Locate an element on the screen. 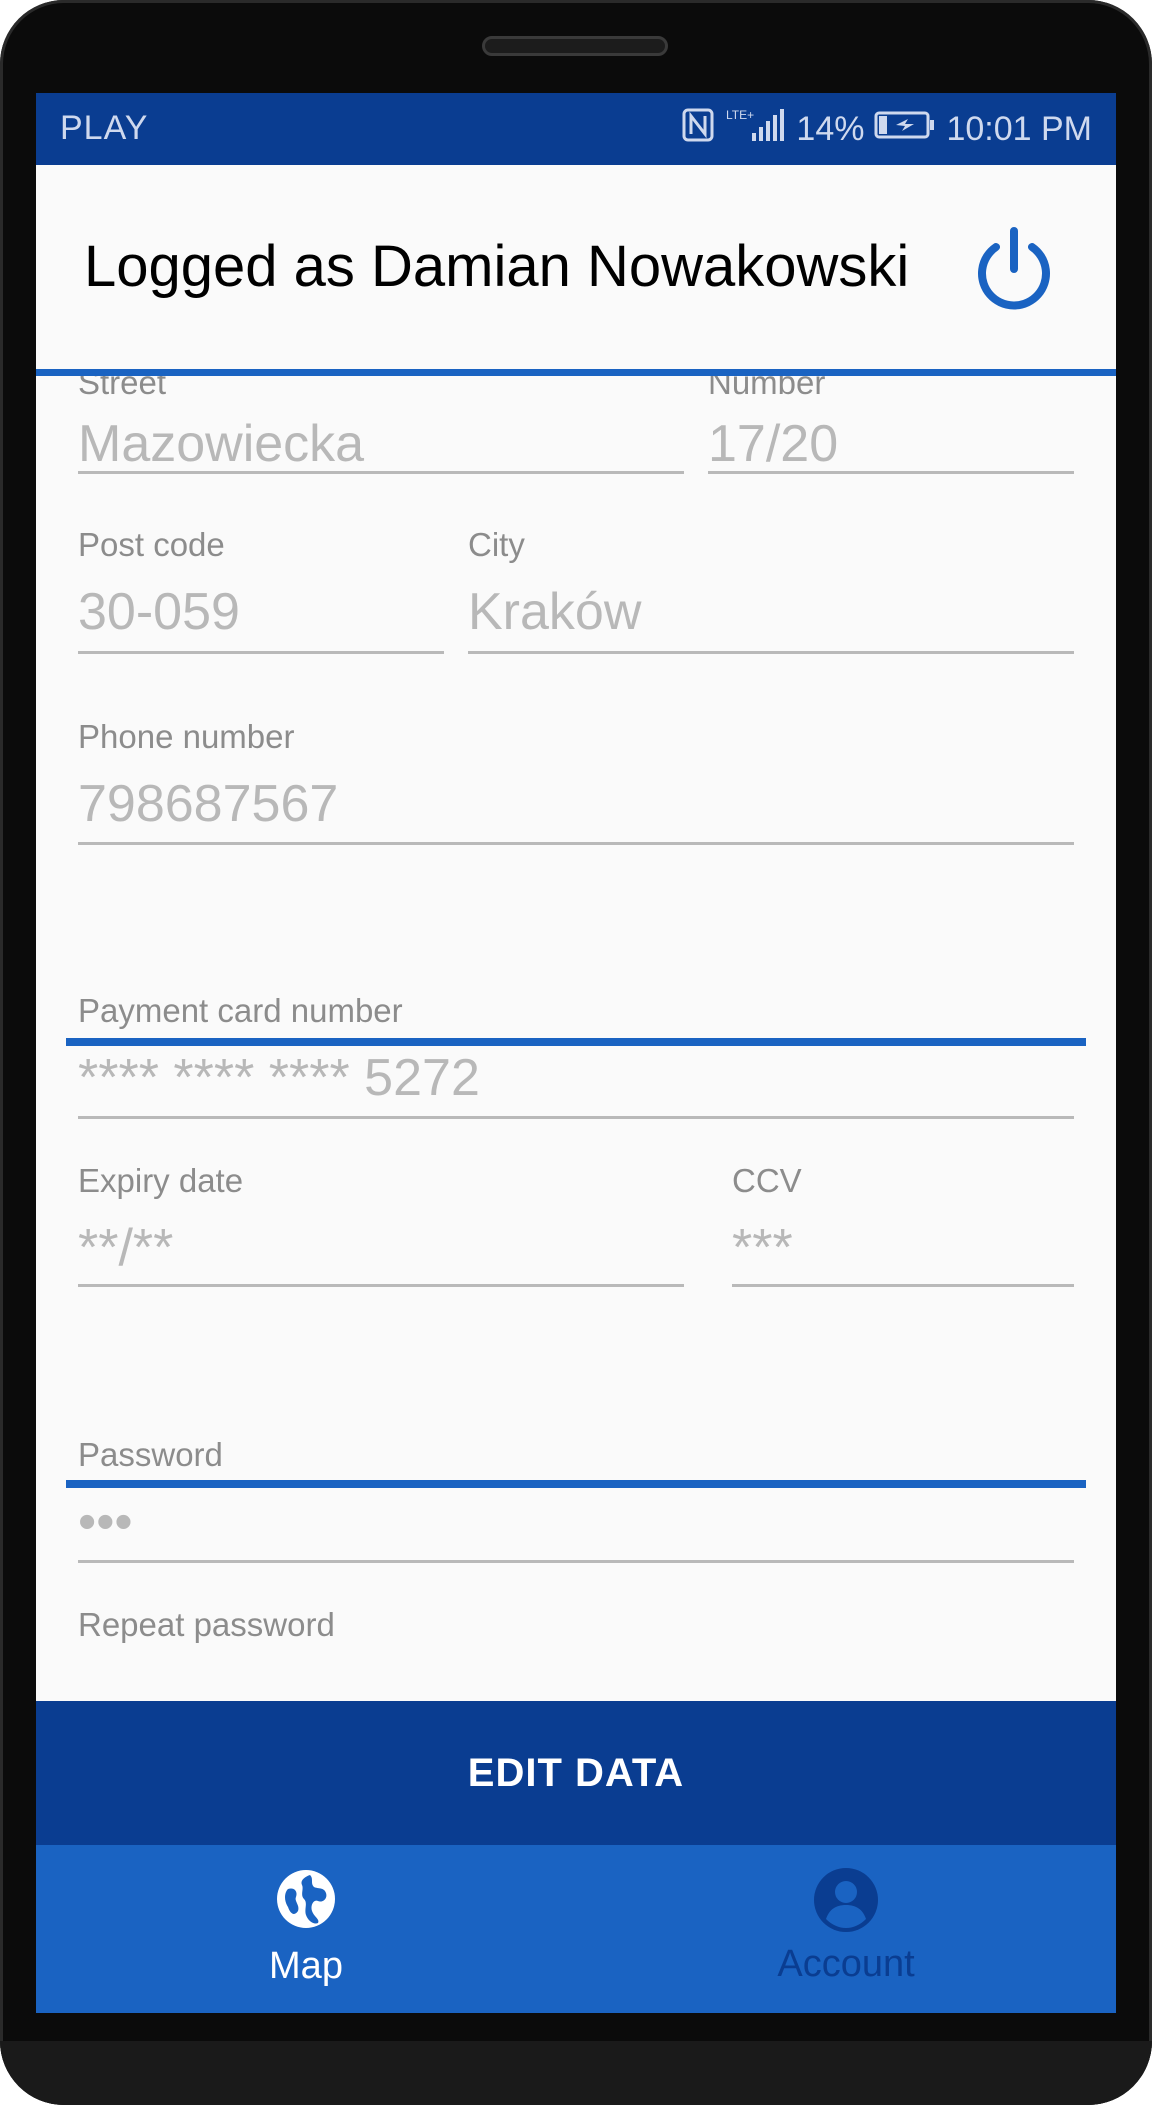 The image size is (1152, 2105). number-underline is located at coordinates (891, 472).